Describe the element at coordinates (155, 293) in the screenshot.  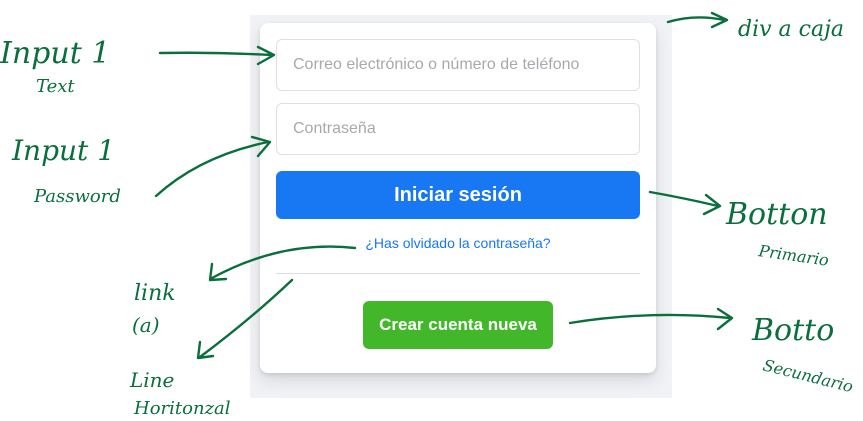
I see `annotation-link-title: link` at that location.